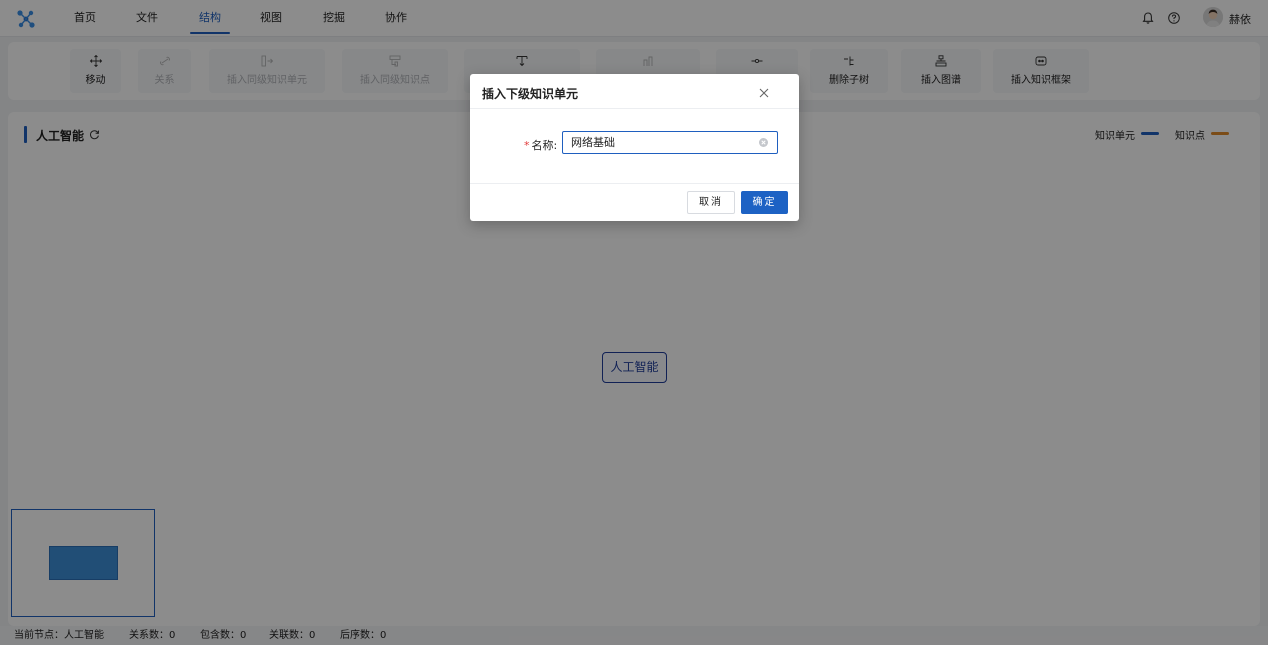 This screenshot has width=1268, height=645. Describe the element at coordinates (634, 108) in the screenshot. I see `dialog-header-divider` at that location.